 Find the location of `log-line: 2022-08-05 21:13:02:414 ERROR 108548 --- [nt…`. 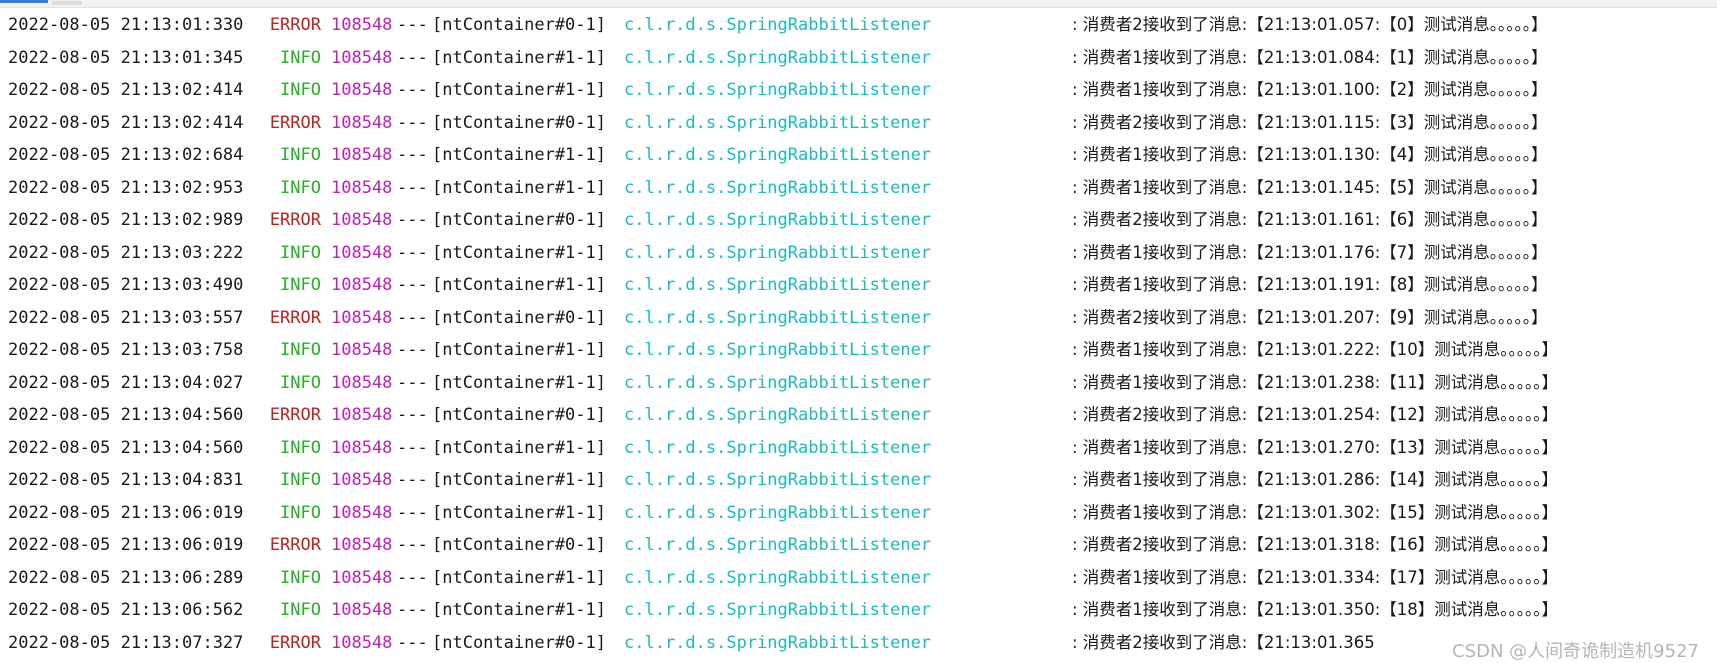

log-line: 2022-08-05 21:13:02:414 ERROR 108548 --- [nt… is located at coordinates (860, 123).